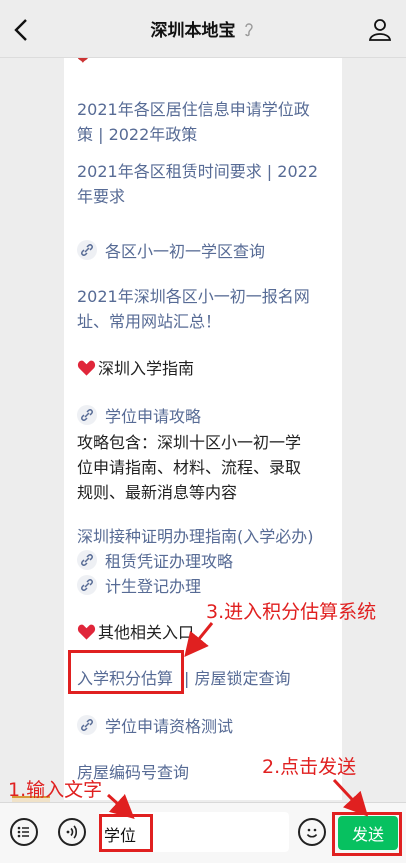 This screenshot has width=406, height=863. Describe the element at coordinates (189, 467) in the screenshot. I see `article-text: 位申请指南、材料、流程、录取` at that location.